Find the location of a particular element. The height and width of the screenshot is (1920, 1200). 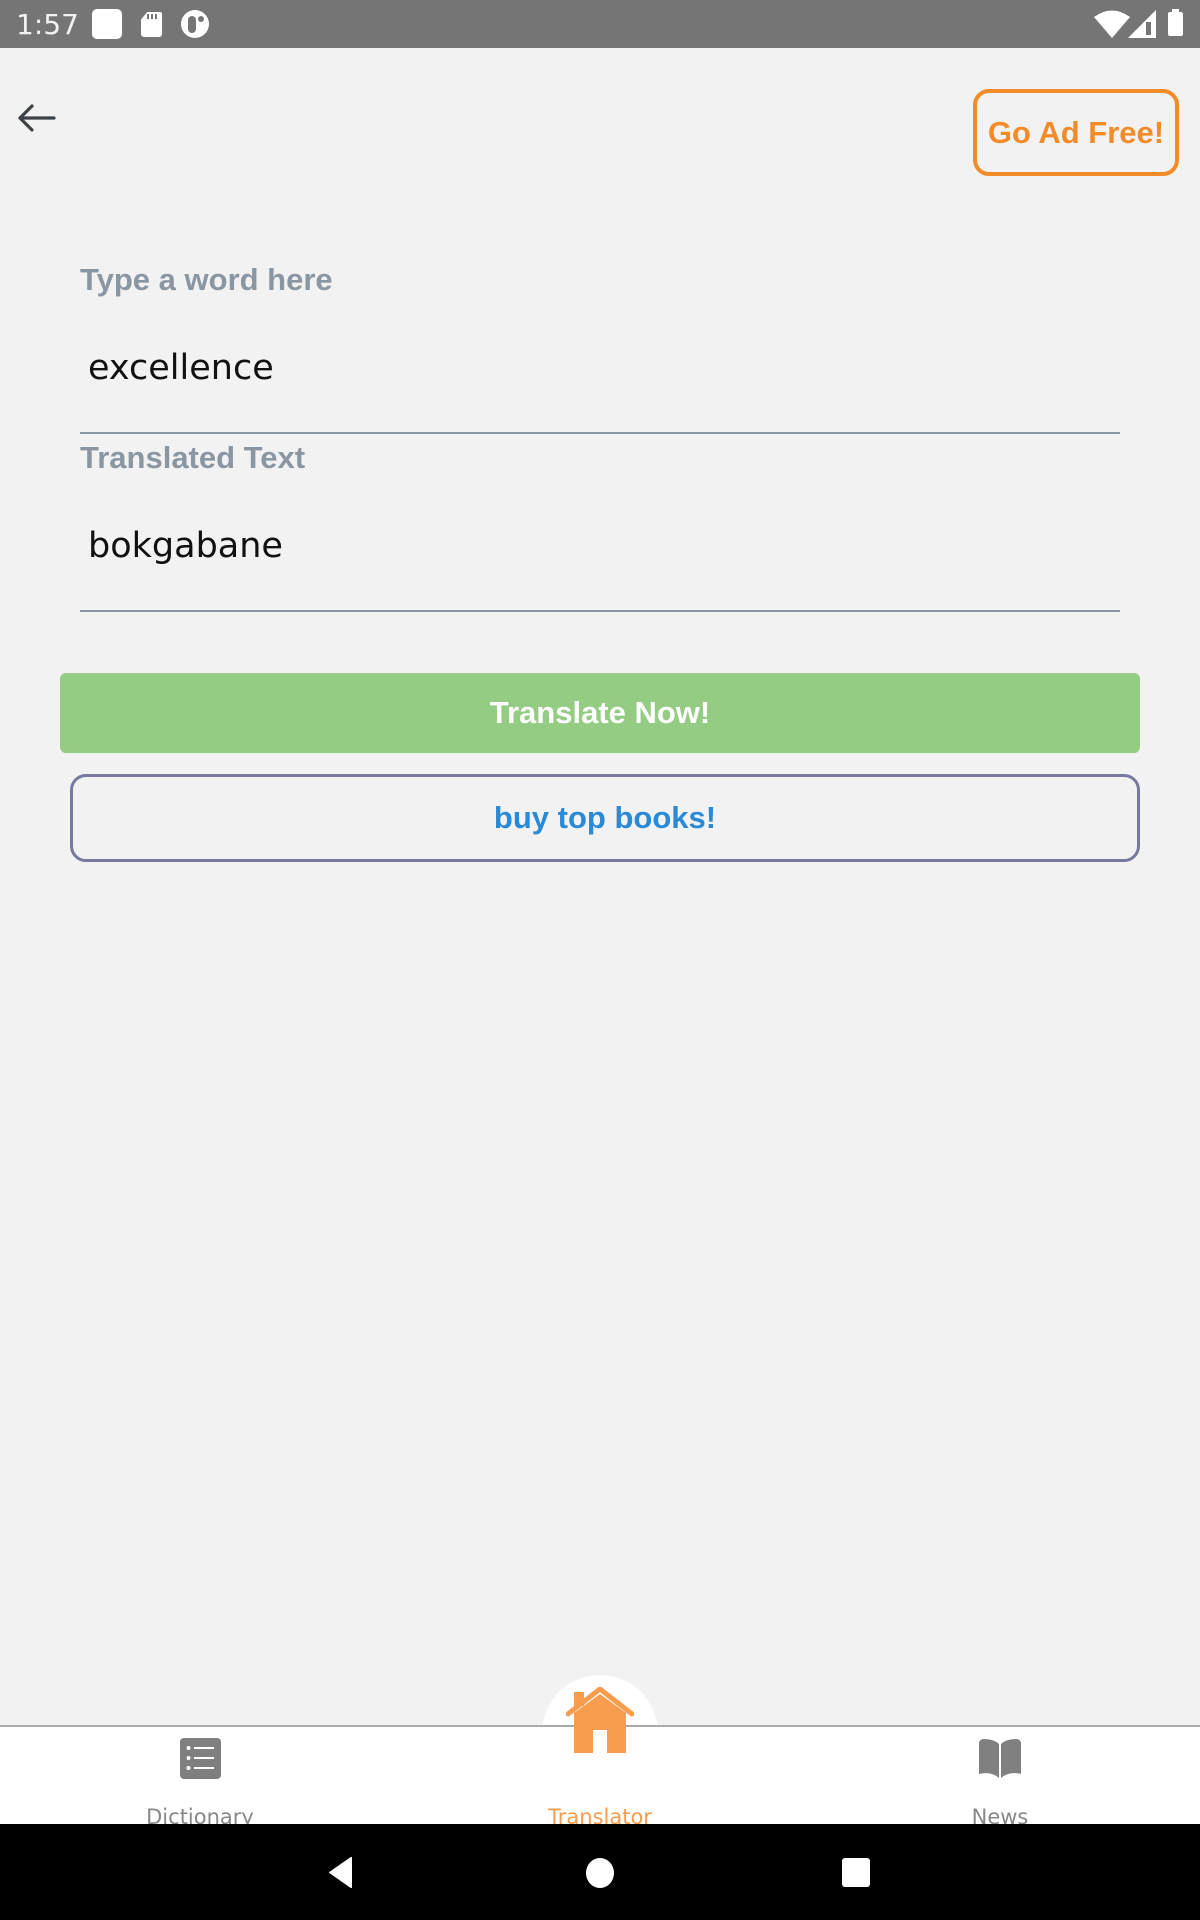

home-circle-icon is located at coordinates (600, 1873).